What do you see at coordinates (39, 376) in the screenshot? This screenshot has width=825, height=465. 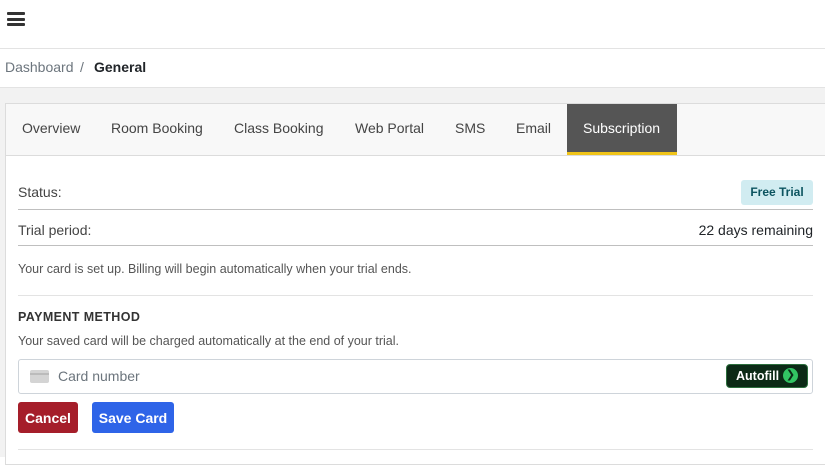 I see `credit-card-icon` at bounding box center [39, 376].